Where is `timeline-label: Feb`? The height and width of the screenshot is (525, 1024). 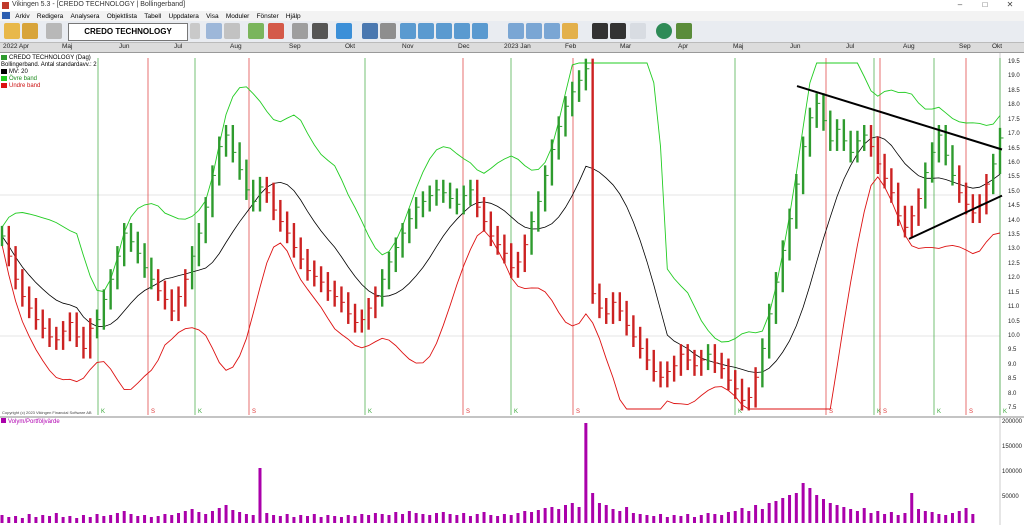
timeline-label: Feb is located at coordinates (571, 46).